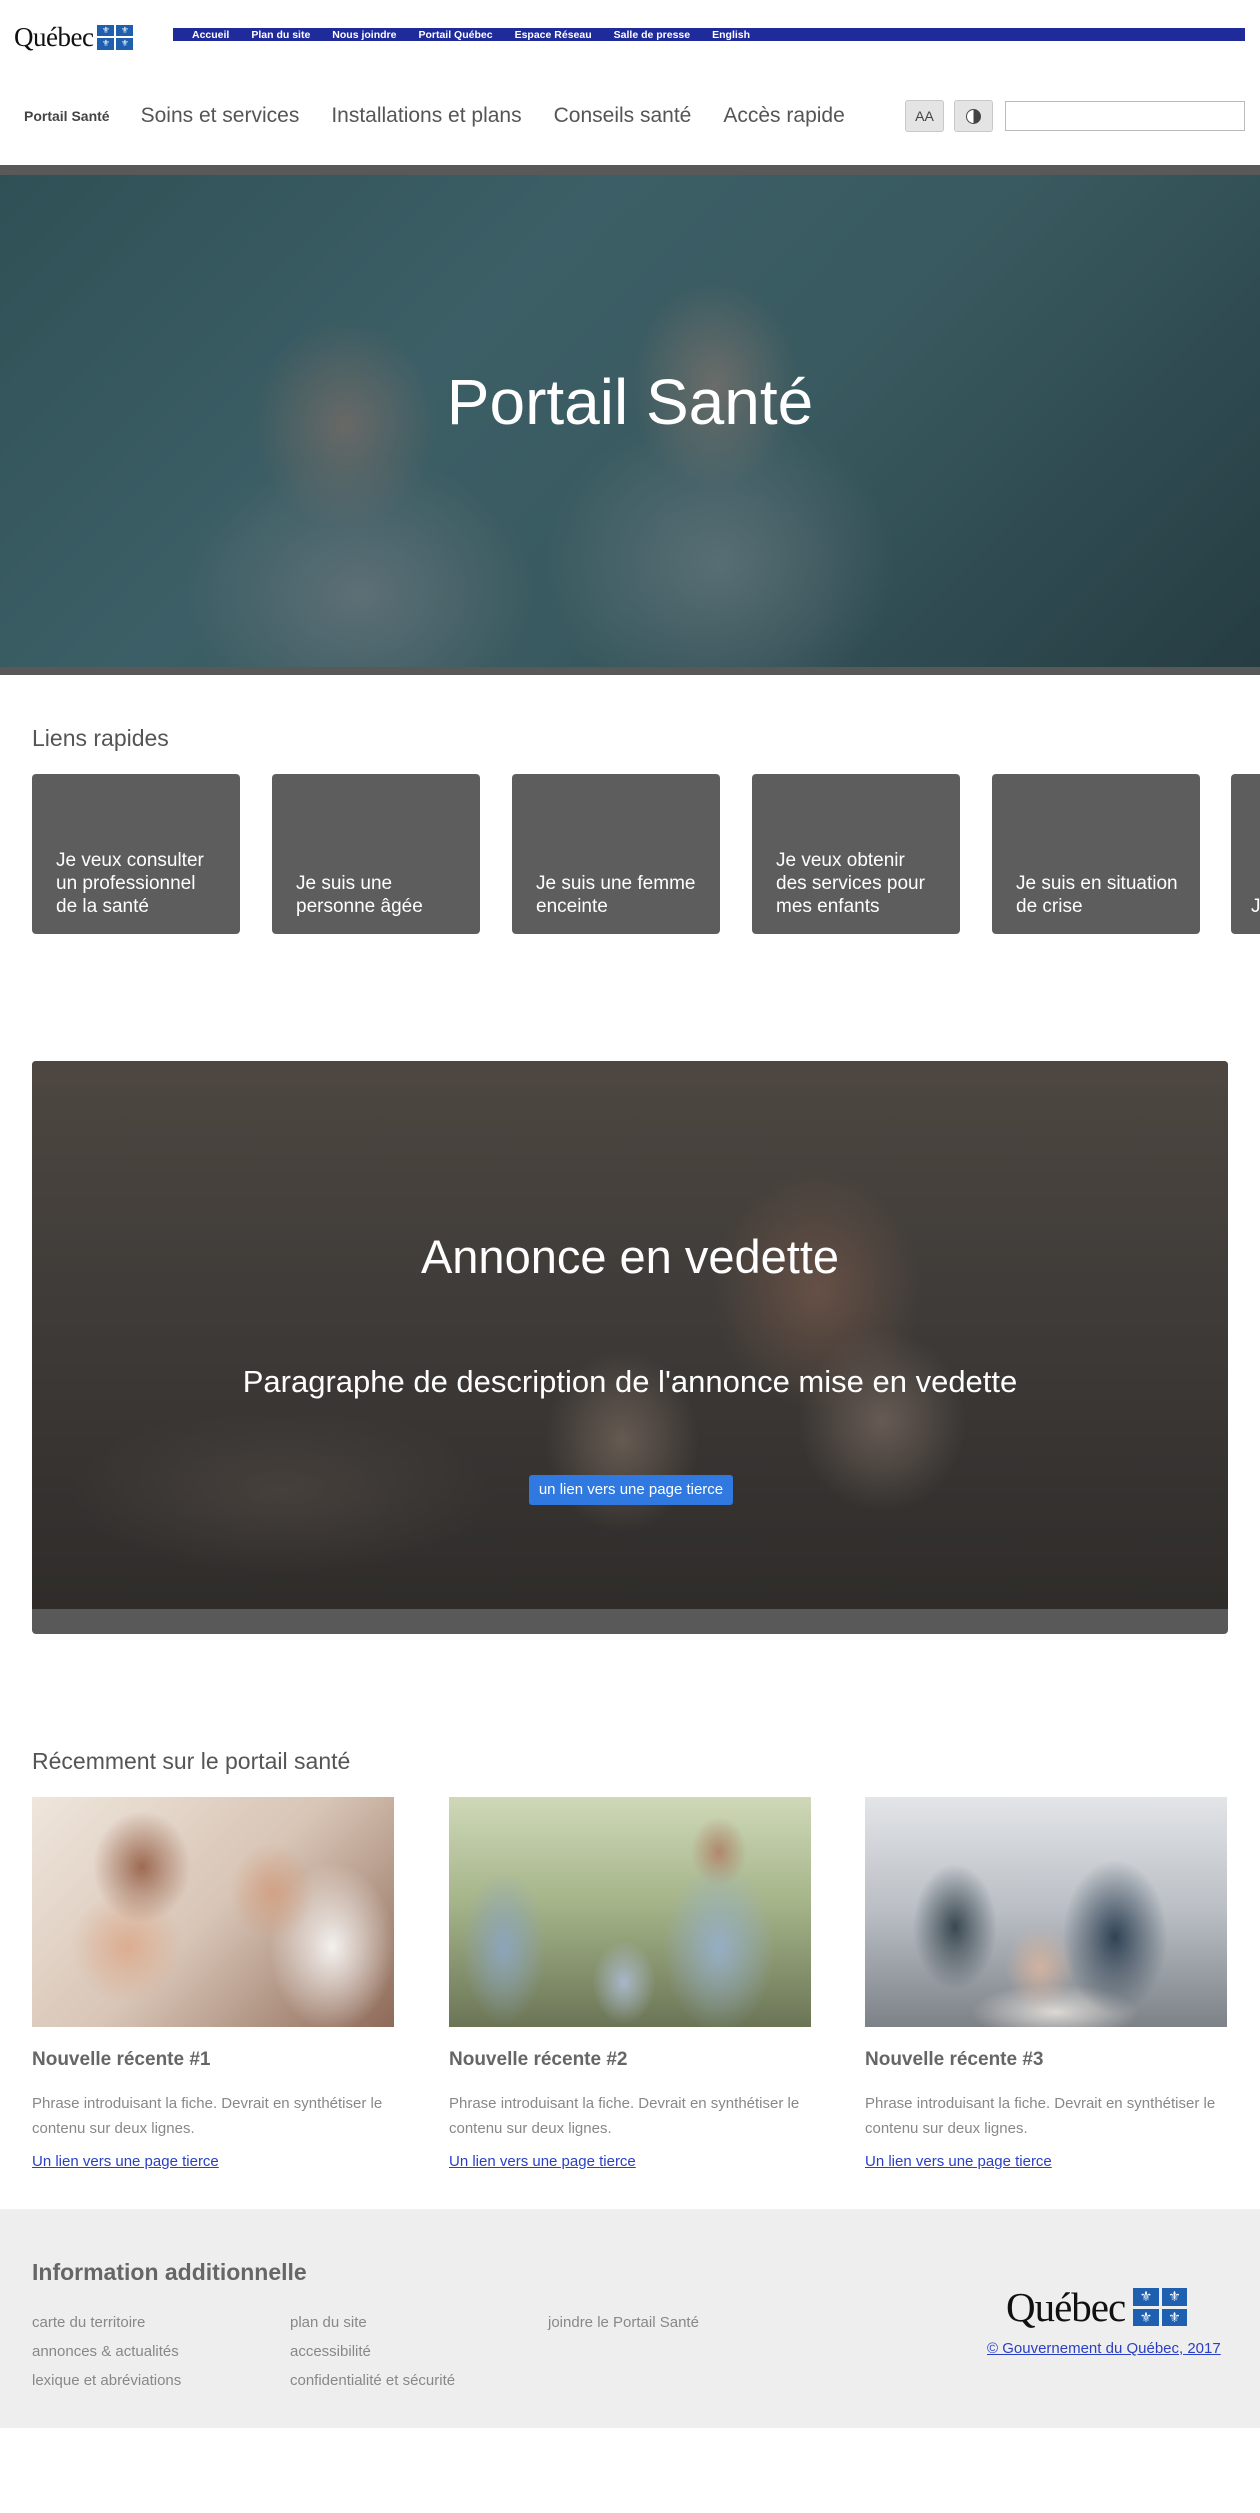 Image resolution: width=1260 pixels, height=2513 pixels. I want to click on search-input, so click(1125, 116).